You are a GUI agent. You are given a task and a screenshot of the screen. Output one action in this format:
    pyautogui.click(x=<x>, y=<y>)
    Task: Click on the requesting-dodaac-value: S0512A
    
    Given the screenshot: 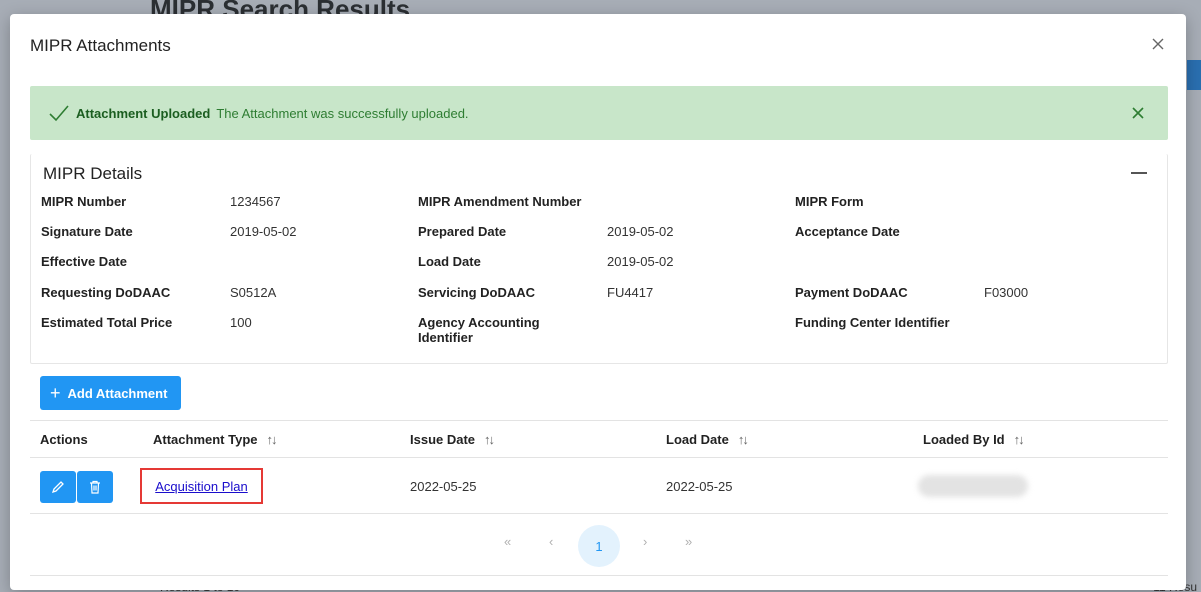 What is the action you would take?
    pyautogui.click(x=253, y=292)
    